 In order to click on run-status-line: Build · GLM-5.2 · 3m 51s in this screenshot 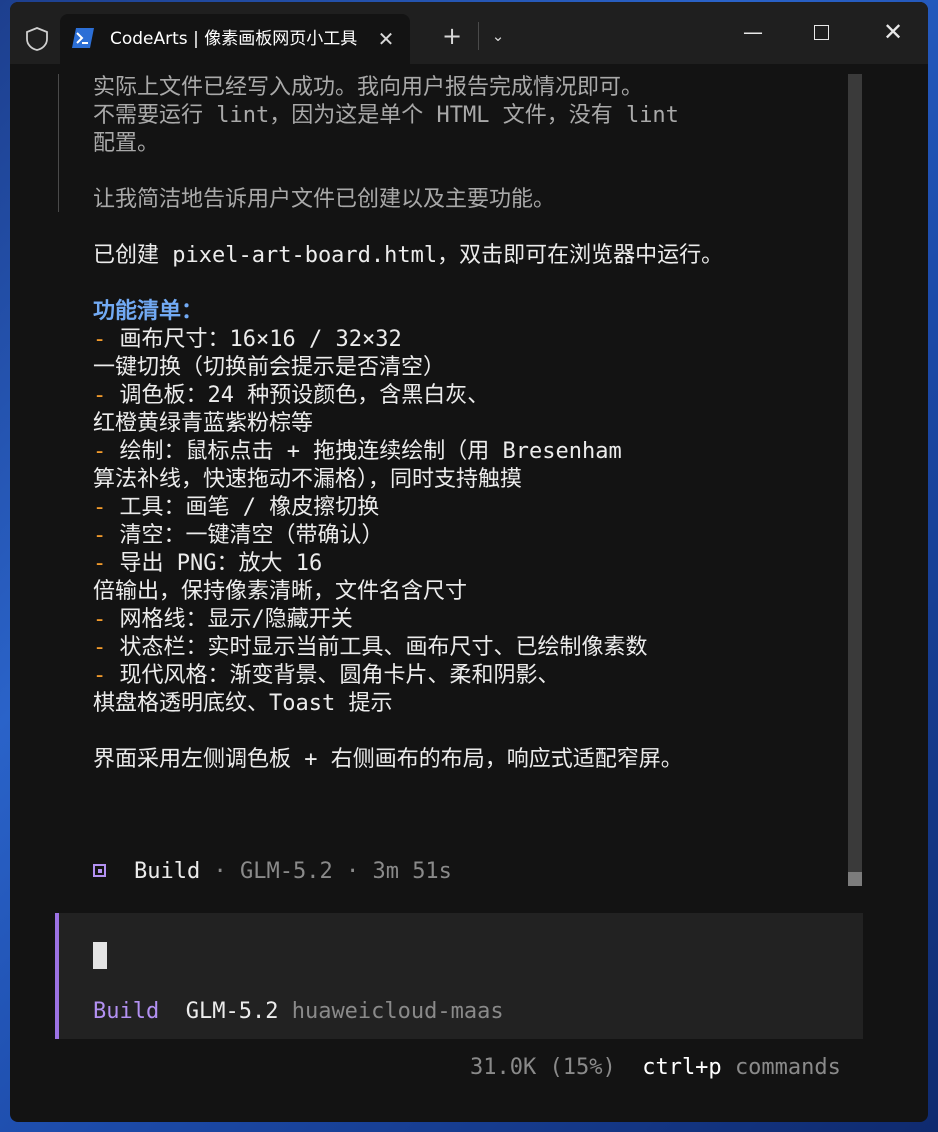, I will do `click(293, 872)`.